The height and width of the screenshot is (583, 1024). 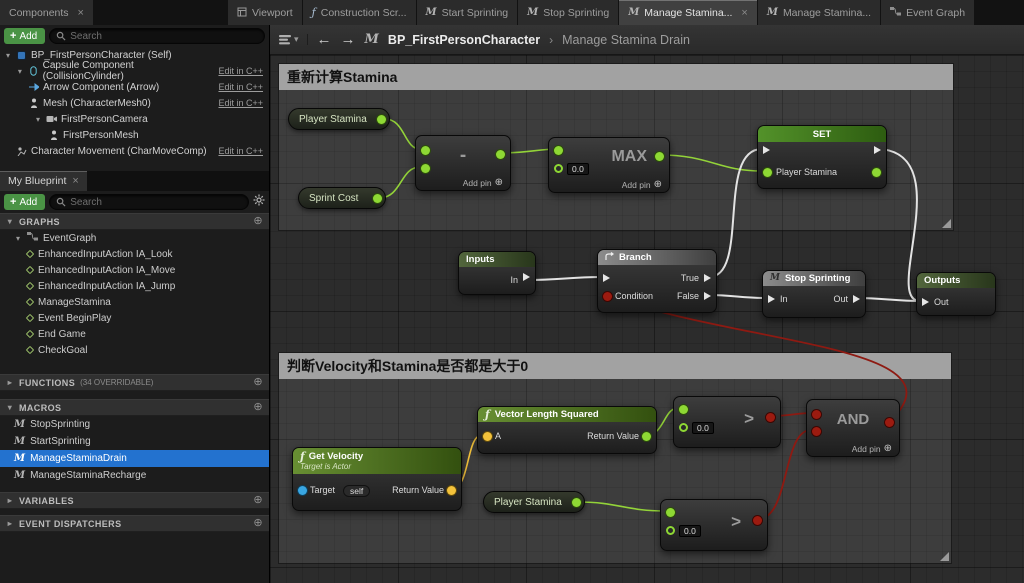 What do you see at coordinates (134, 500) in the screenshot?
I see `variables-section-header: ▸ VARIABLES ⊕` at bounding box center [134, 500].